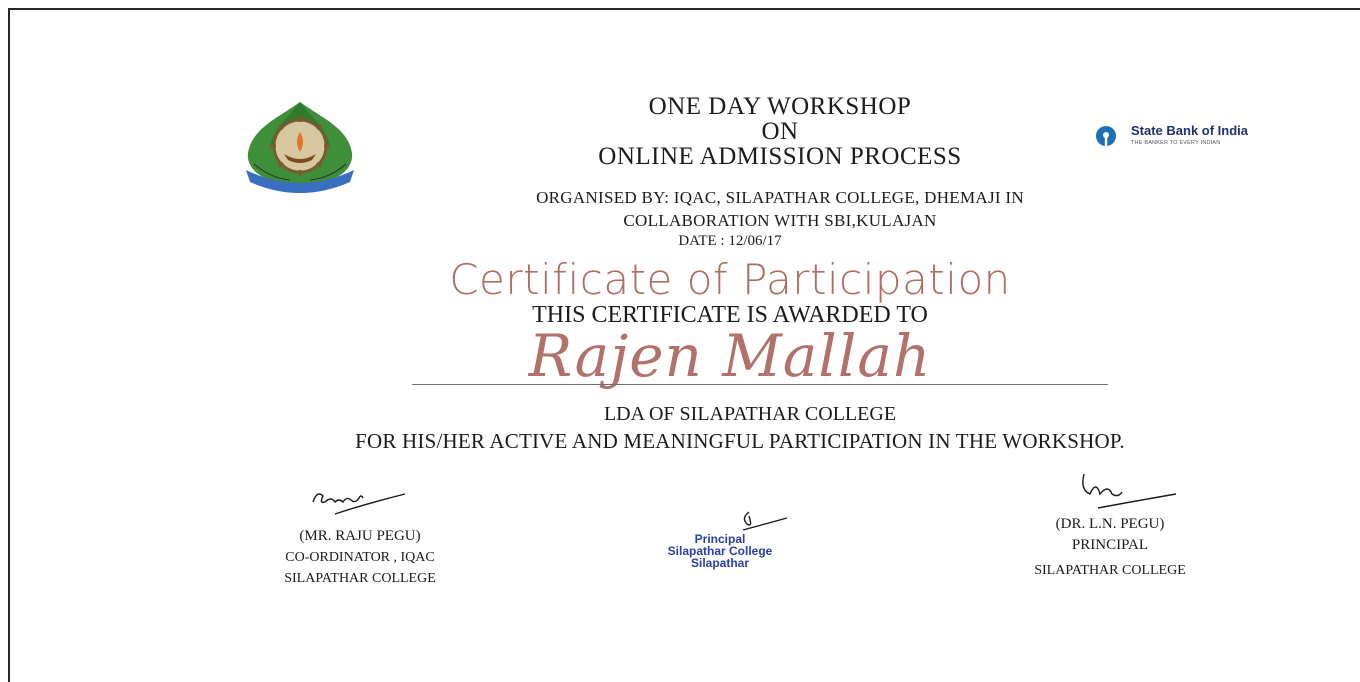  Describe the element at coordinates (360, 536) in the screenshot. I see `coordinator-name: (MR. RAJU PEGU)` at that location.